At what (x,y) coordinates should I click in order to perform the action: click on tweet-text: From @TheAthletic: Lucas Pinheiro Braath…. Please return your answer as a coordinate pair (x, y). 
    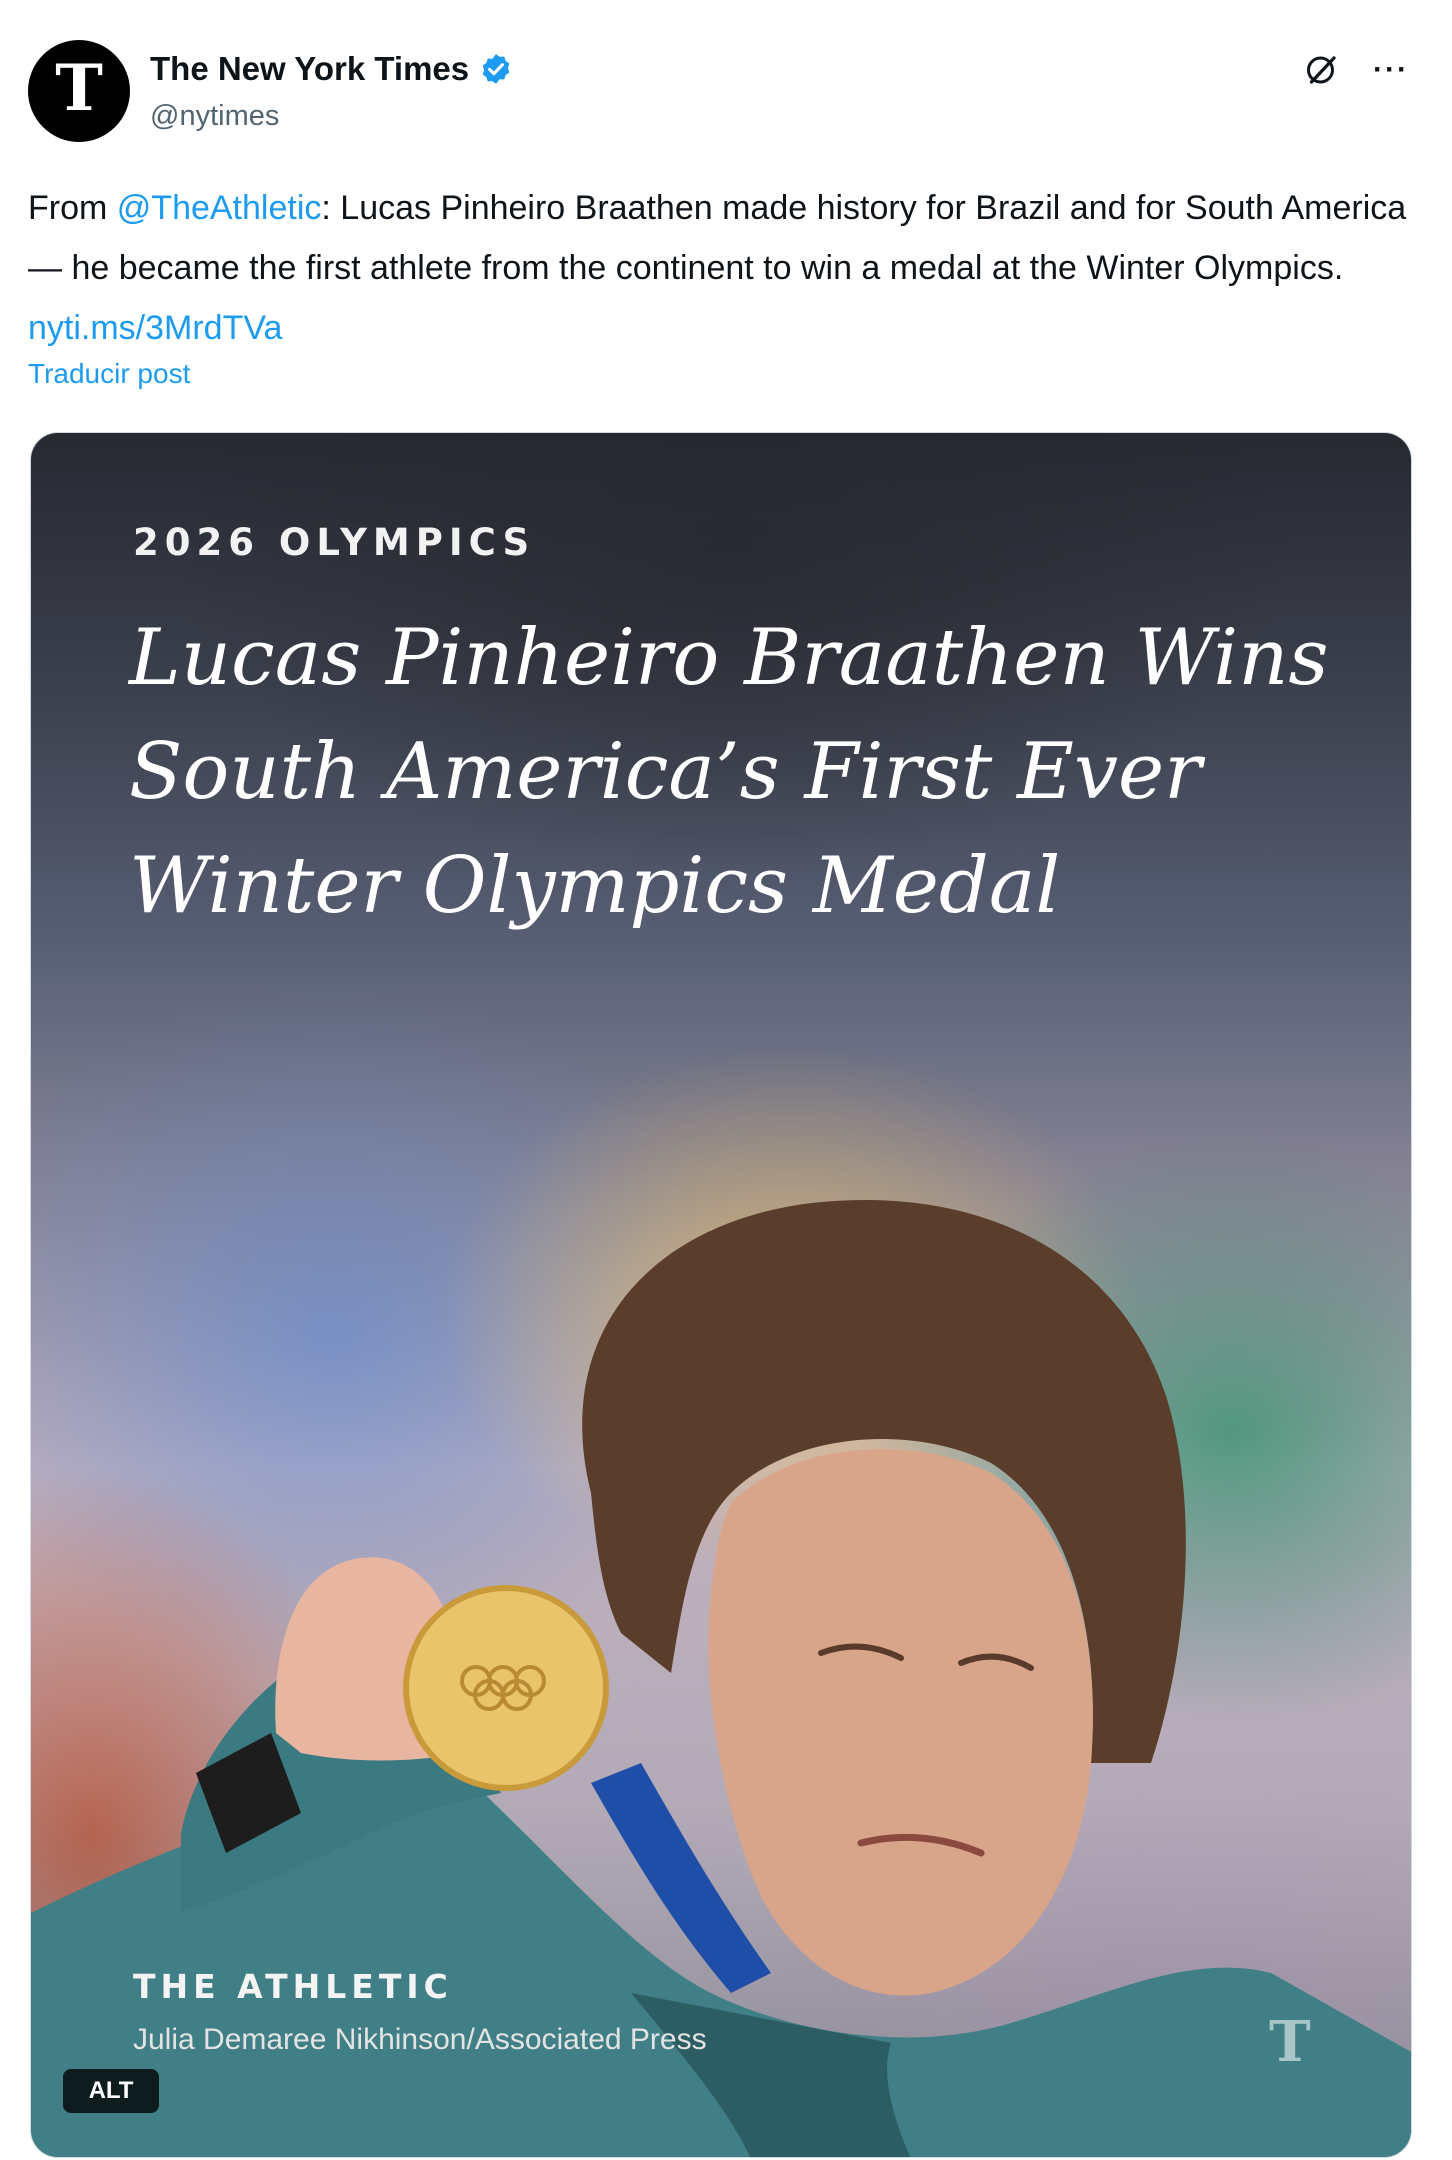
    Looking at the image, I should click on (728, 268).